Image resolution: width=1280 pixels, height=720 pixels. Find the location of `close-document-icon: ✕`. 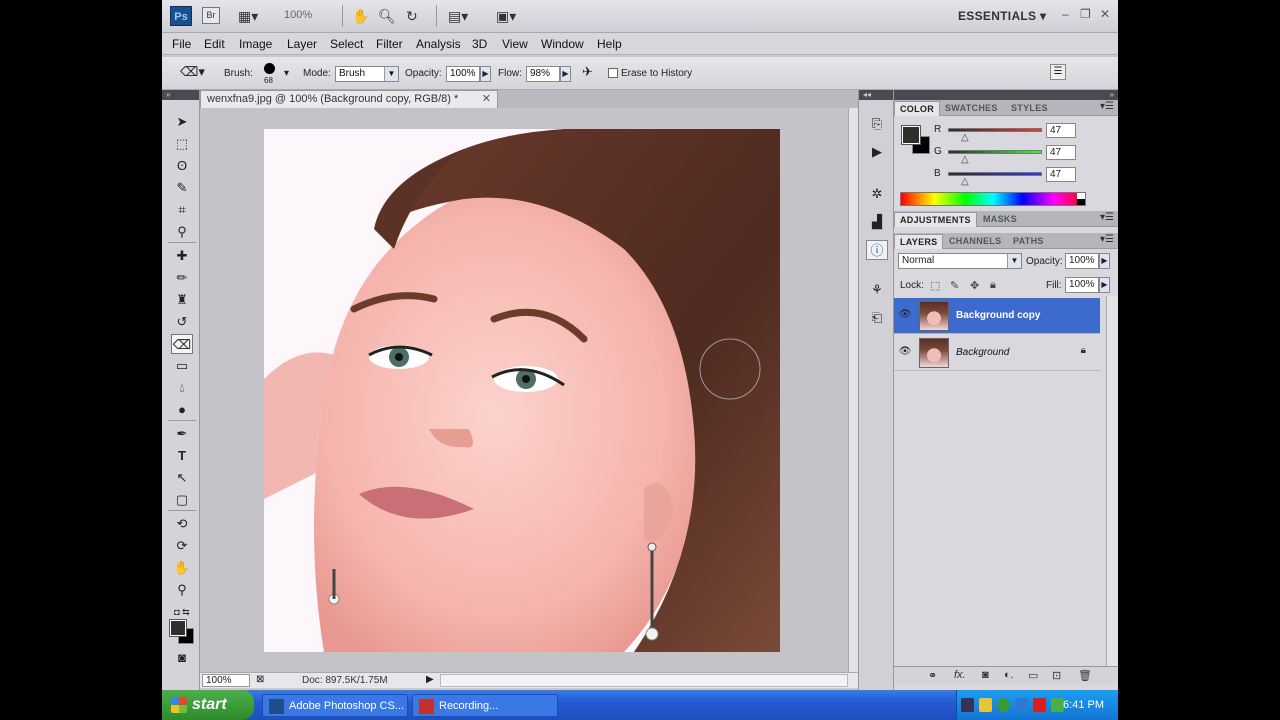

close-document-icon: ✕ is located at coordinates (486, 99).